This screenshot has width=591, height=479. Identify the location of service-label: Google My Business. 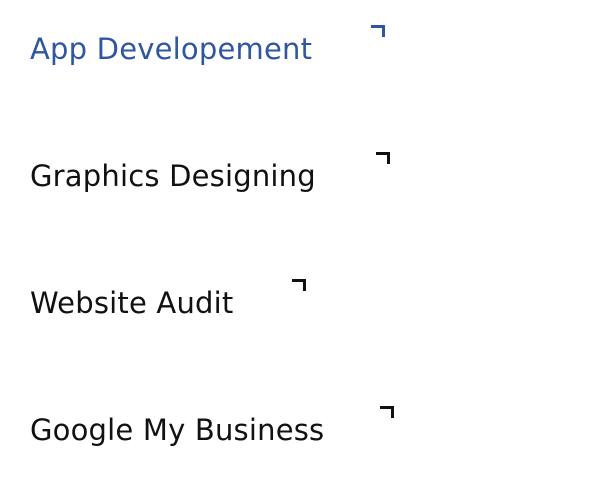
(177, 430).